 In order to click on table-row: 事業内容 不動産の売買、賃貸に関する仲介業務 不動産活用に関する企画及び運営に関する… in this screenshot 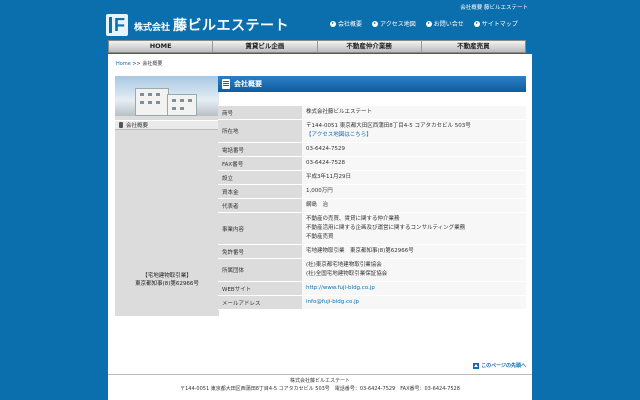, I will do `click(372, 228)`.